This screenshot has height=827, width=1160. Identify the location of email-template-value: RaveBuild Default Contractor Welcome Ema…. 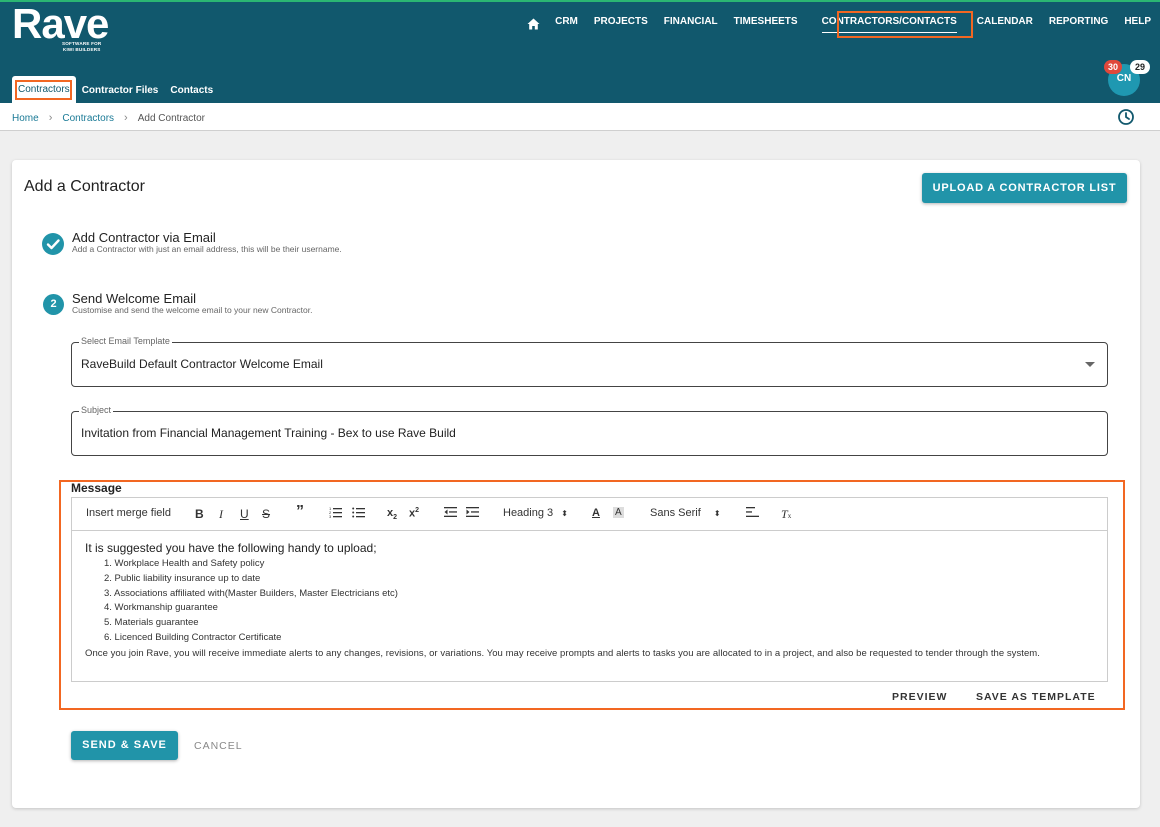
(202, 364).